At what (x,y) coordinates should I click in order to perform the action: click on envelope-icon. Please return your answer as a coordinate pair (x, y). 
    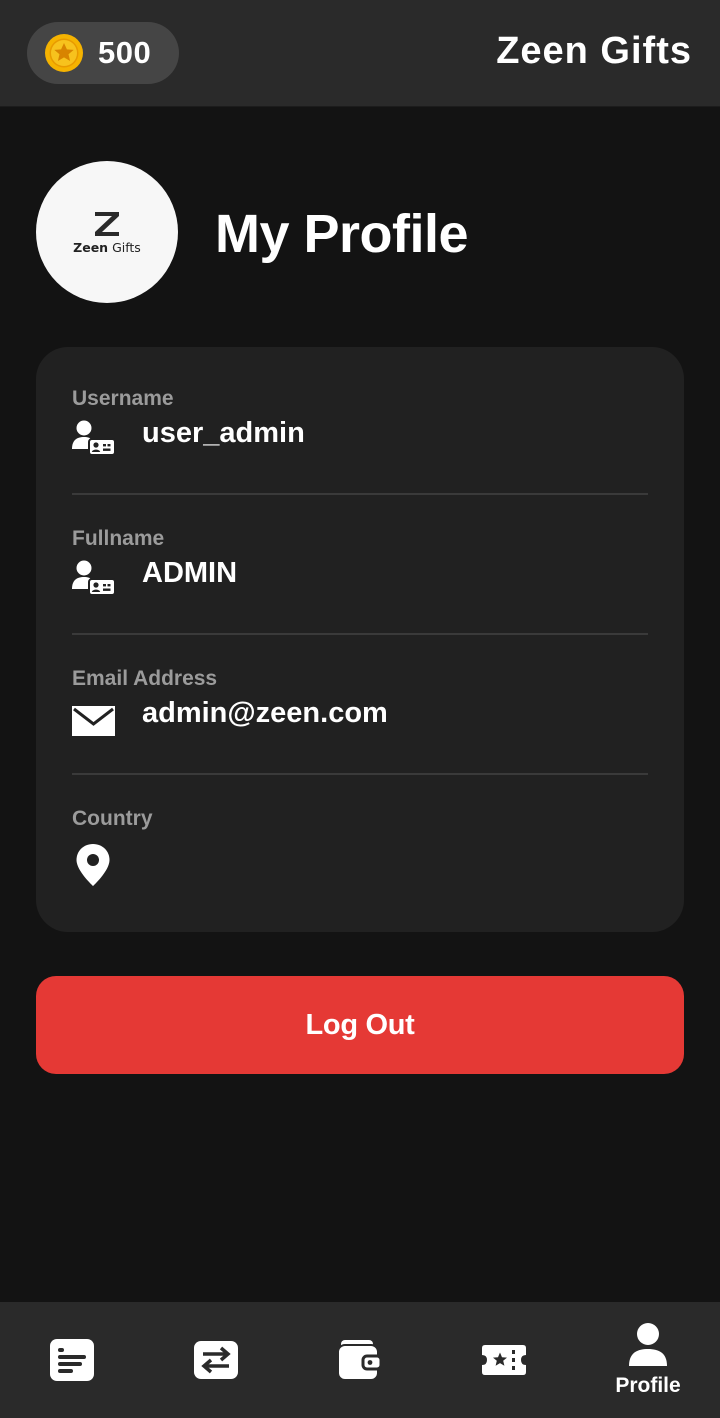
    Looking at the image, I should click on (94, 721).